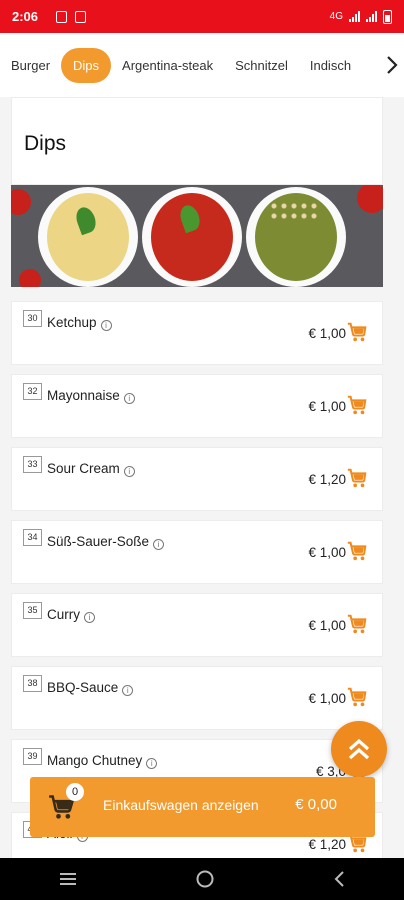 The height and width of the screenshot is (900, 404). What do you see at coordinates (205, 879) in the screenshot?
I see `home-icon` at bounding box center [205, 879].